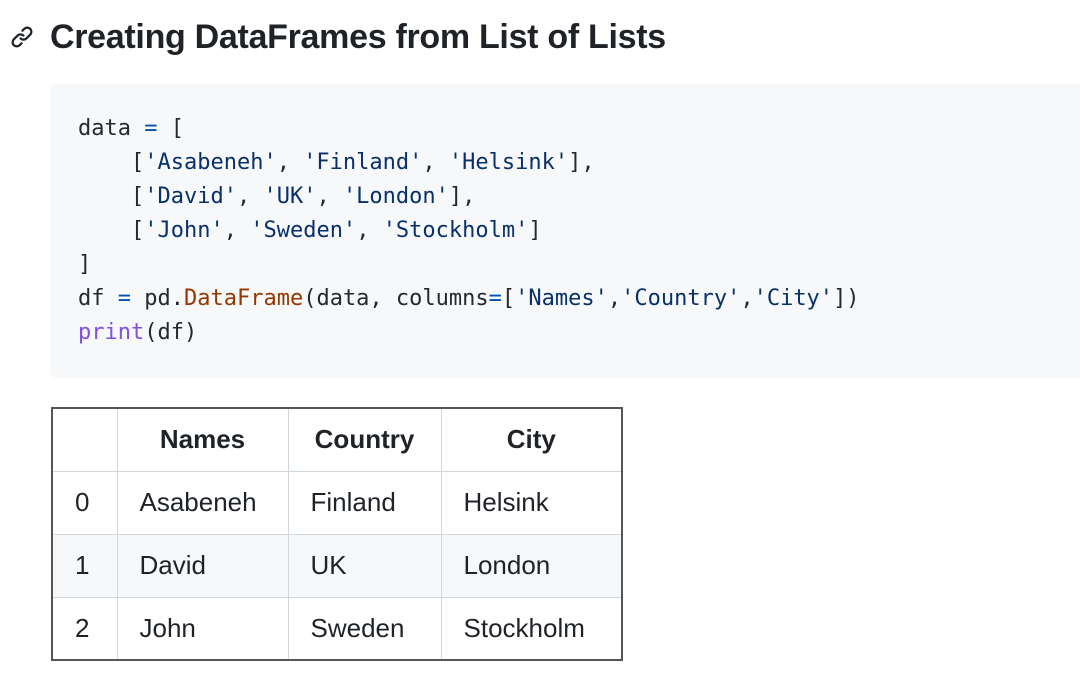 This screenshot has width=1080, height=696. I want to click on code-token-plain: pd., so click(157, 298).